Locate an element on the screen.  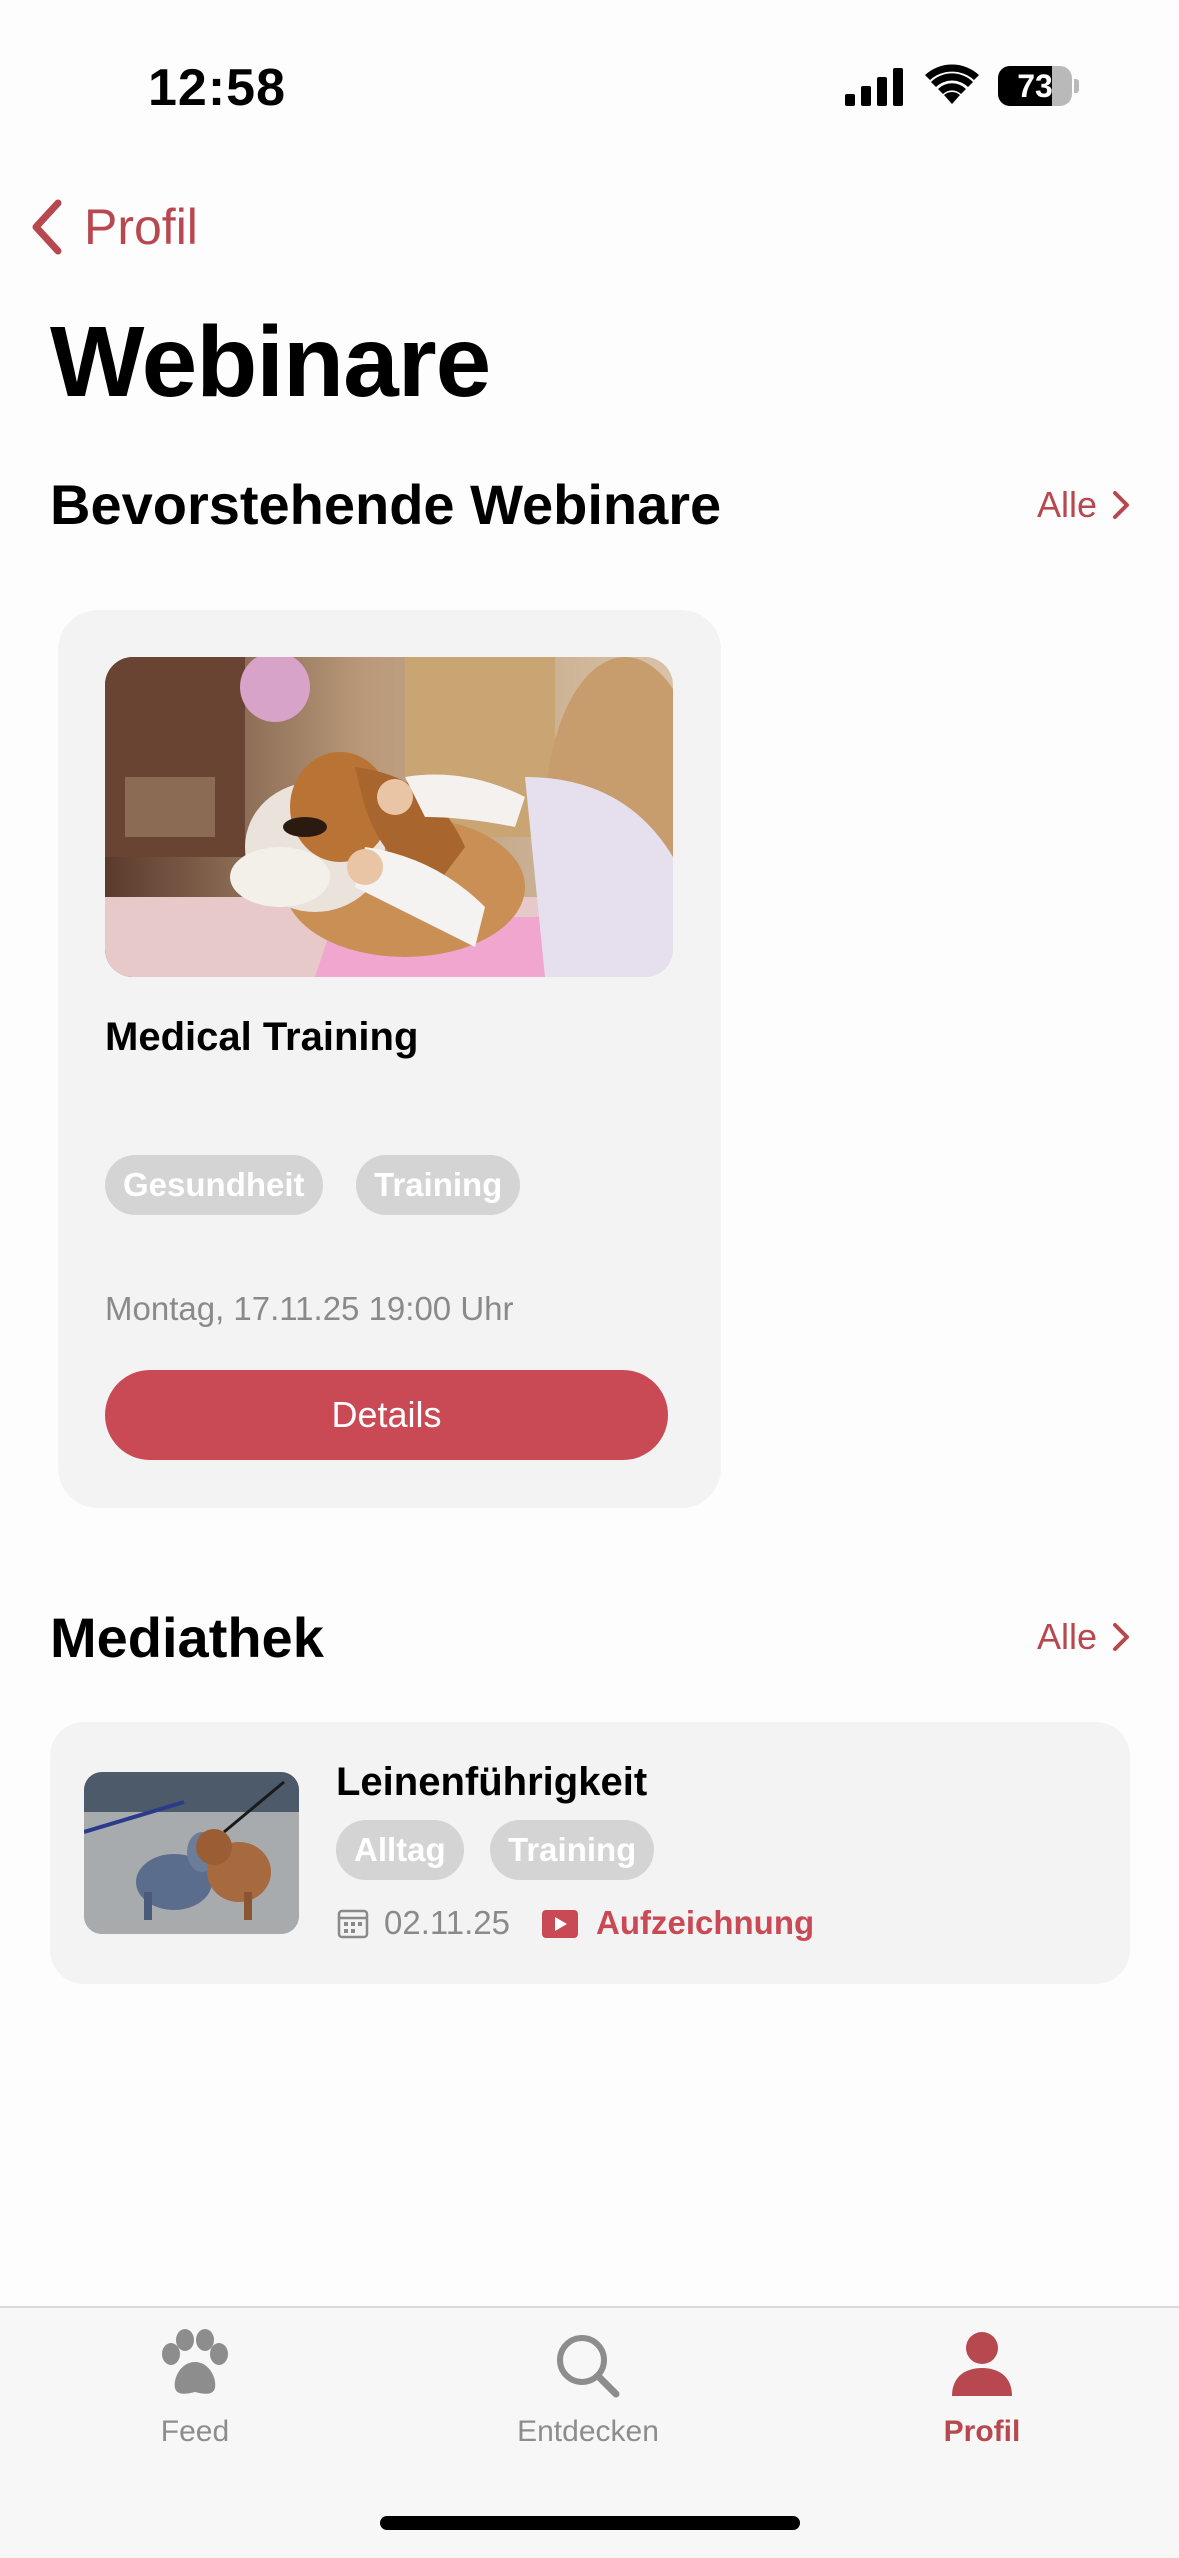
play-video-icon is located at coordinates (560, 1924).